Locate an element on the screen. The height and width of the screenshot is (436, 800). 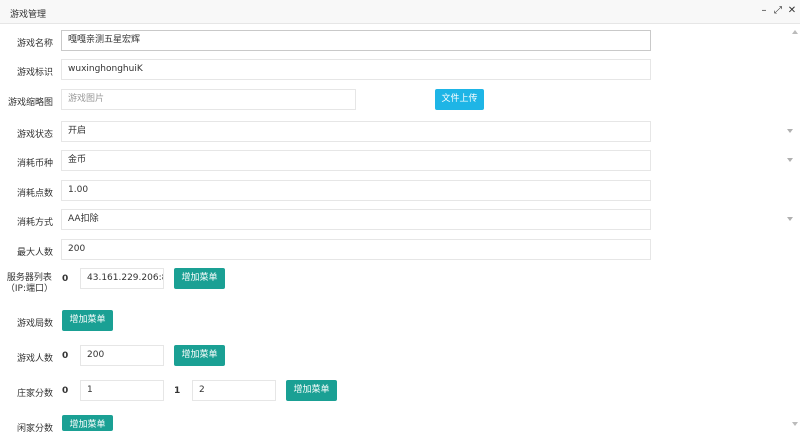
points-input: 1.00 is located at coordinates (356, 190).